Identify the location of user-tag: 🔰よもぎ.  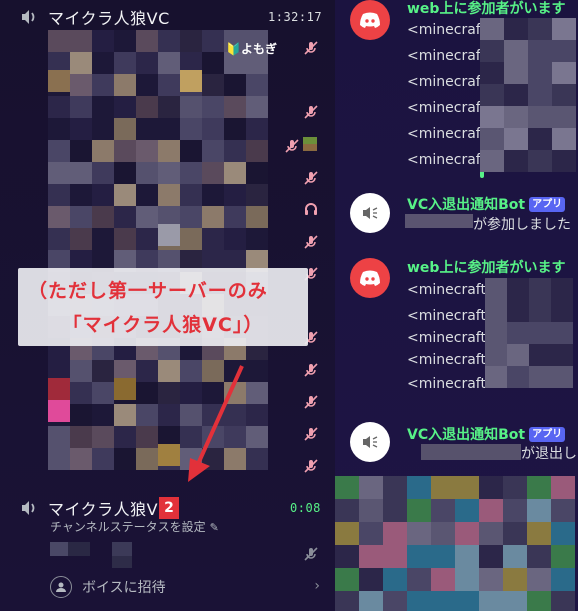
(251, 49).